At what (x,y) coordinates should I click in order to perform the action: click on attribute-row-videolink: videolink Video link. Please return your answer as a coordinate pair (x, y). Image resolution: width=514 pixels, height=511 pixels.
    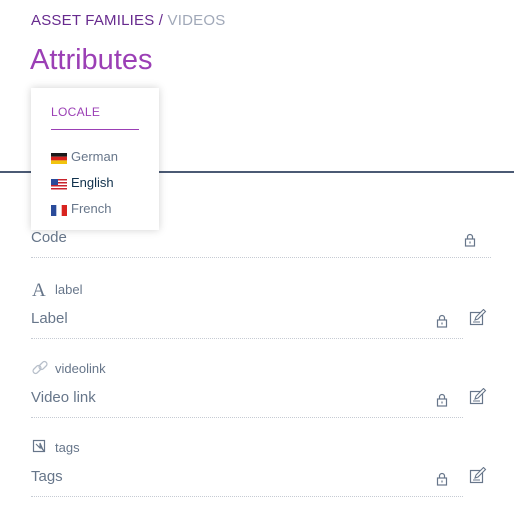
    Looking at the image, I should click on (261, 387).